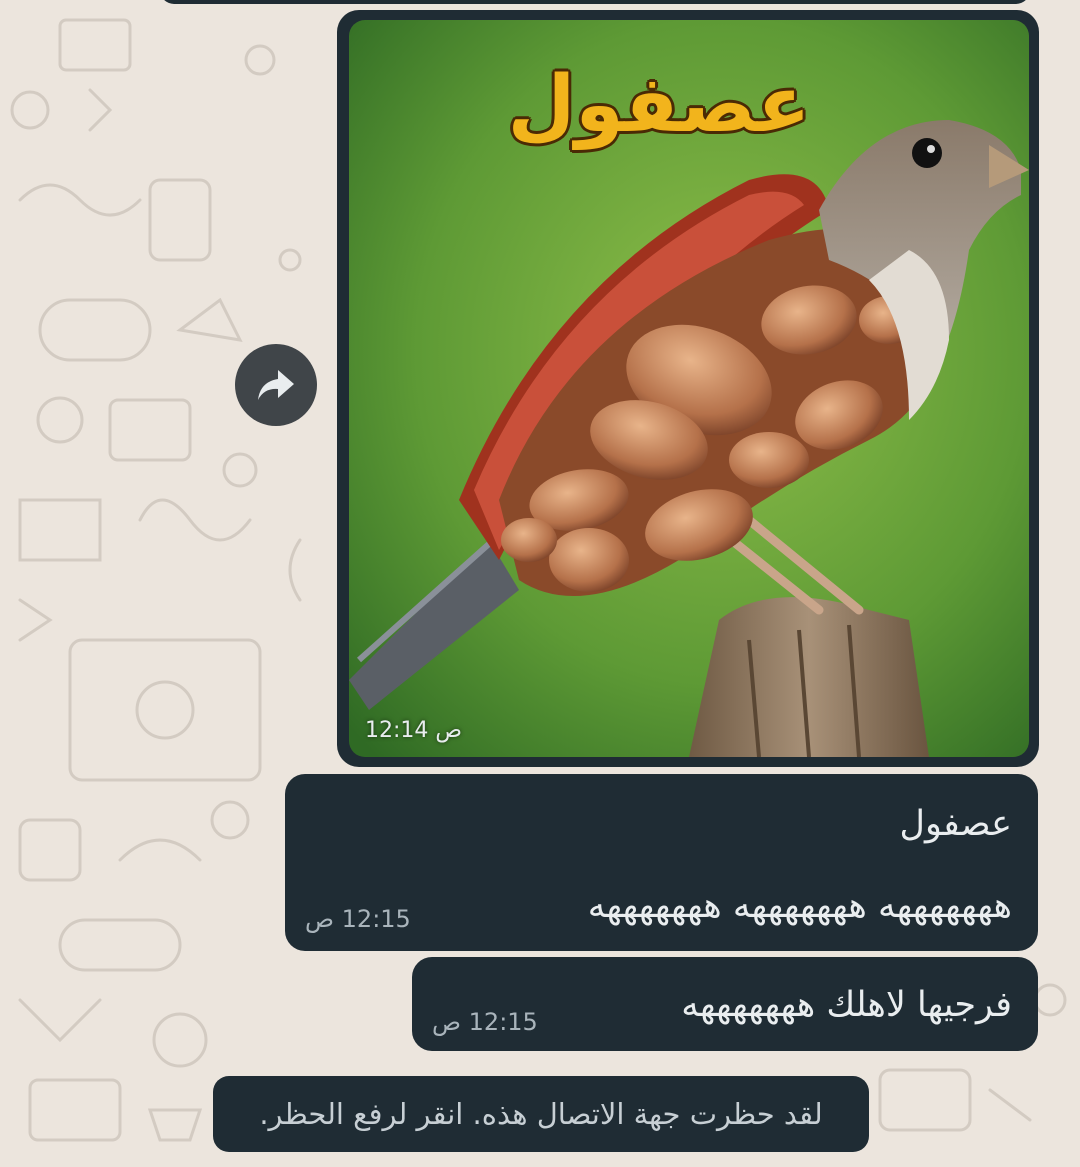 Image resolution: width=1080 pixels, height=1167 pixels. Describe the element at coordinates (659, 105) in the screenshot. I see `photo-caption-overlay: عصفول` at that location.